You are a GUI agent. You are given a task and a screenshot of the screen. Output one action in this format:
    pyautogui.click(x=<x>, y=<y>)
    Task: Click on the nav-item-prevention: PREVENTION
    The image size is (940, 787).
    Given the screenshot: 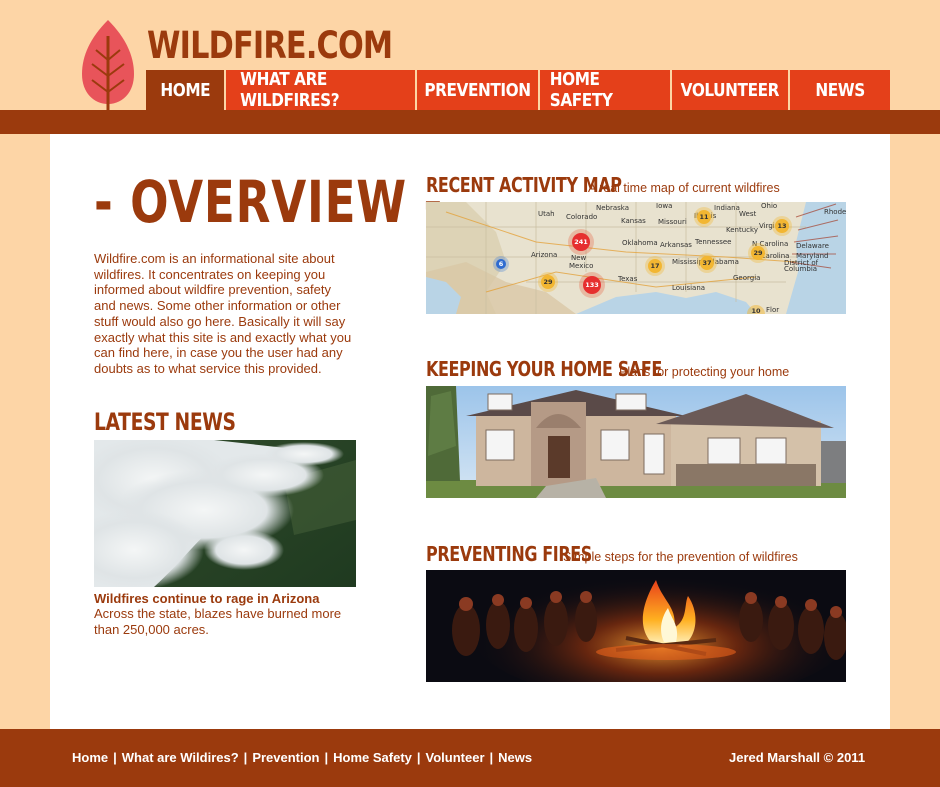 What is the action you would take?
    pyautogui.click(x=478, y=90)
    